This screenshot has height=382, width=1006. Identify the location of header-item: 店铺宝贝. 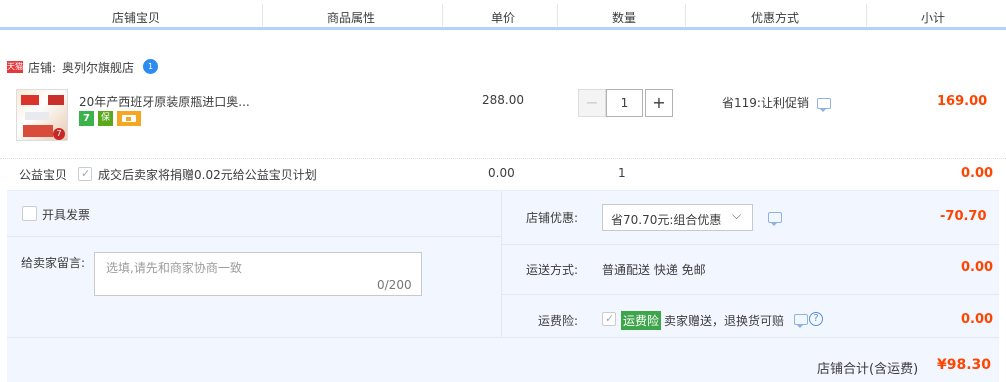
(136, 18).